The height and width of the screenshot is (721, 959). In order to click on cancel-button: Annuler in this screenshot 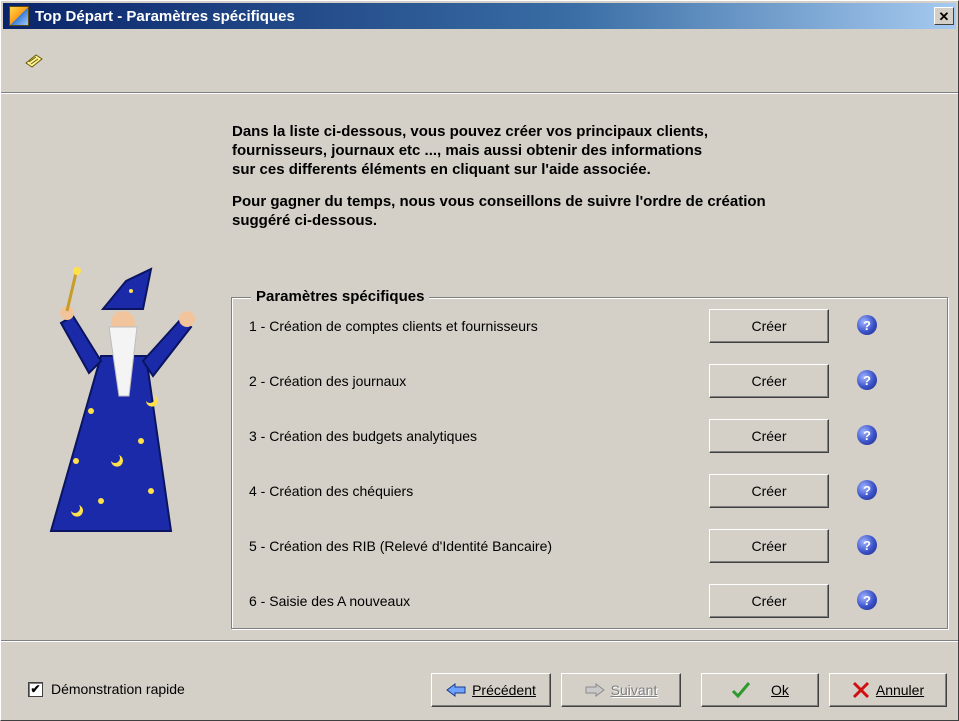, I will do `click(888, 690)`.